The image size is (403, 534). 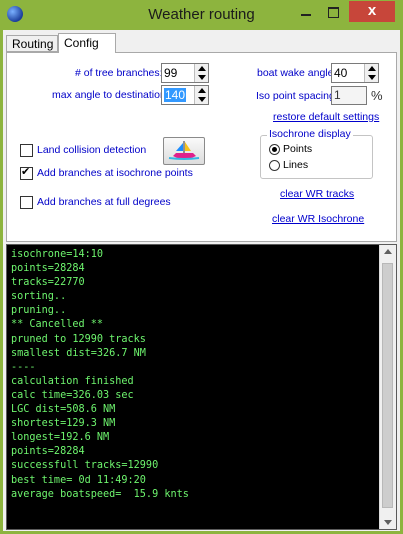 I want to click on close-button: x, so click(x=372, y=11).